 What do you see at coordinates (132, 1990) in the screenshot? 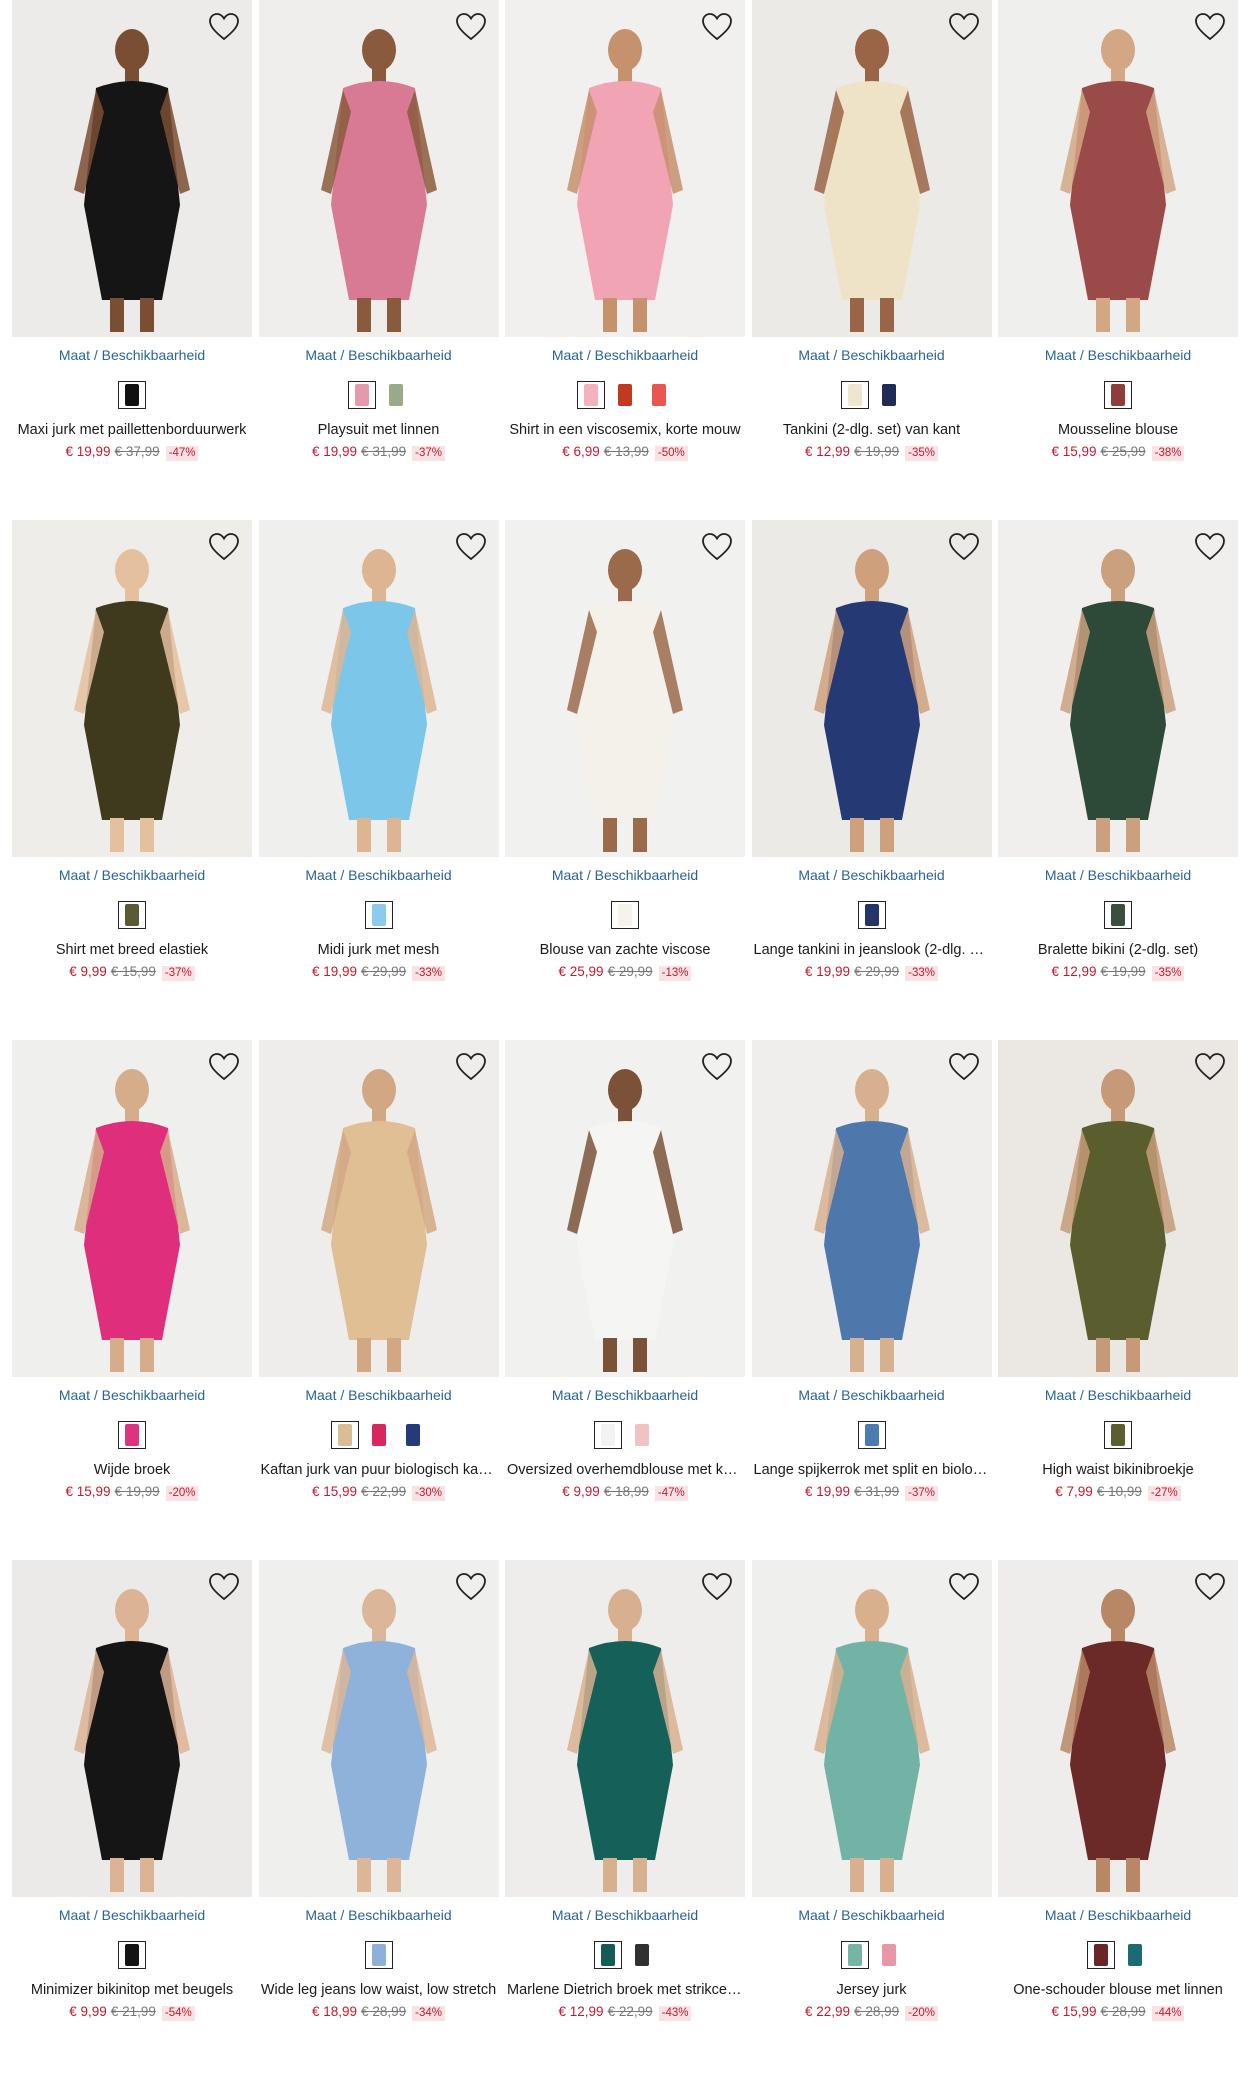
I see `product-name: Minimizer bikinitop met beugels` at bounding box center [132, 1990].